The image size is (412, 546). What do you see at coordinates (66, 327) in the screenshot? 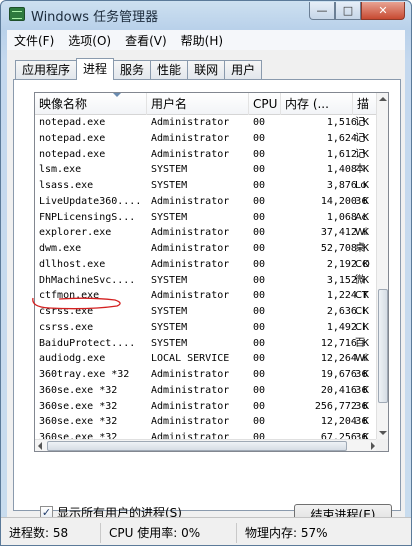
I see `process-image-name: csrss.exe` at bounding box center [66, 327].